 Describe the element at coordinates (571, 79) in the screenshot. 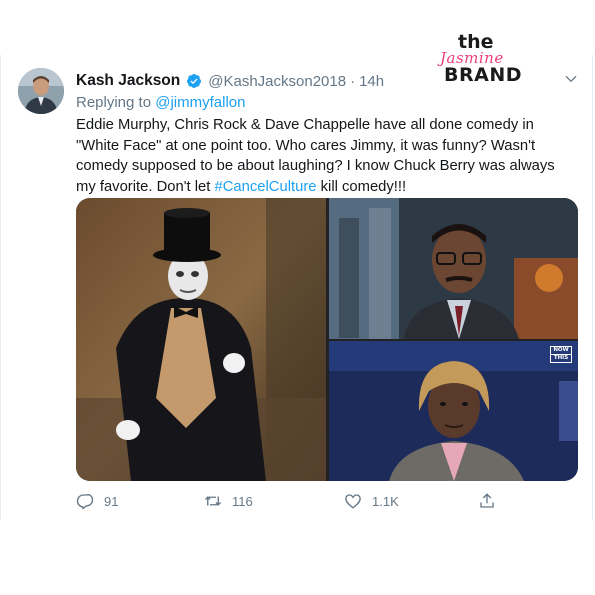

I see `chevron-down-icon` at that location.